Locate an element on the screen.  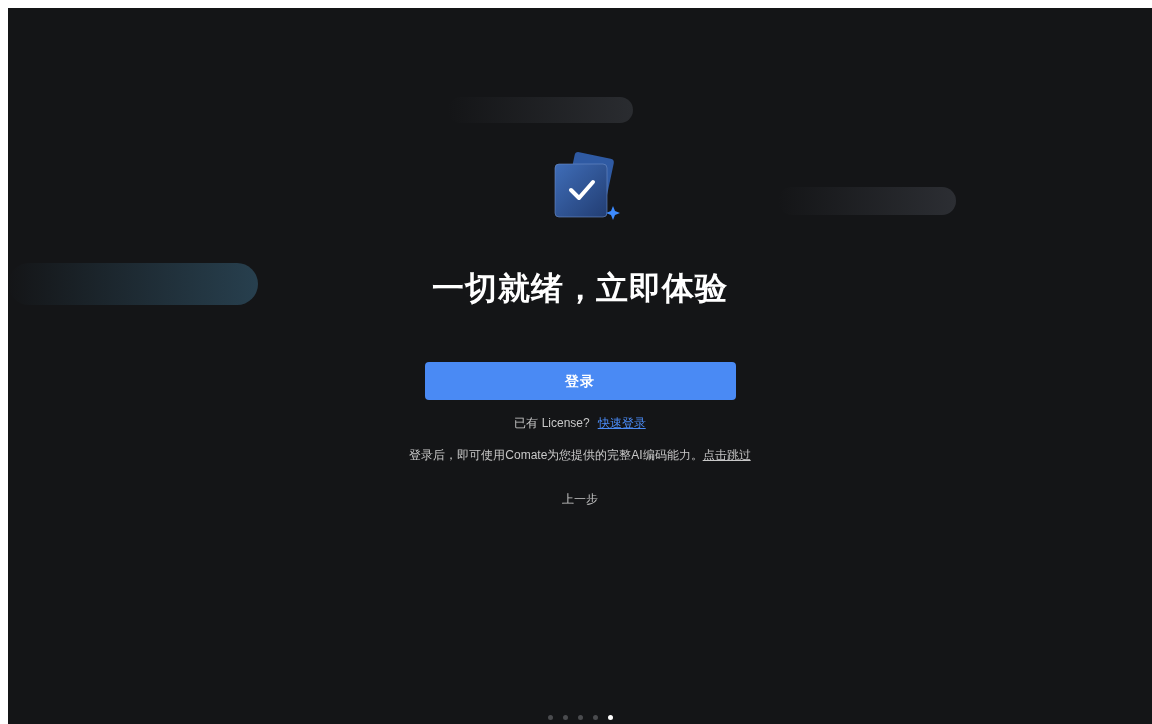
skip-link: 点击跳过 is located at coordinates (726, 455).